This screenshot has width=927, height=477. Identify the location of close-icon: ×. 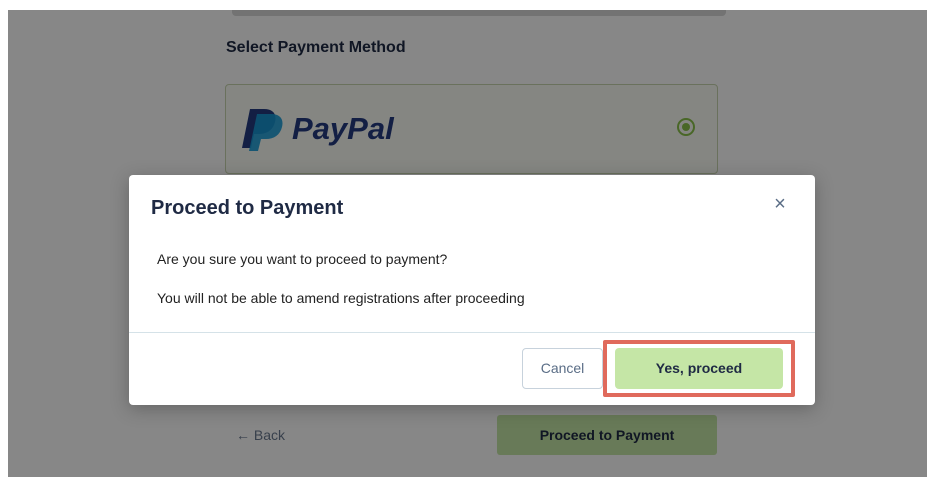
(780, 204).